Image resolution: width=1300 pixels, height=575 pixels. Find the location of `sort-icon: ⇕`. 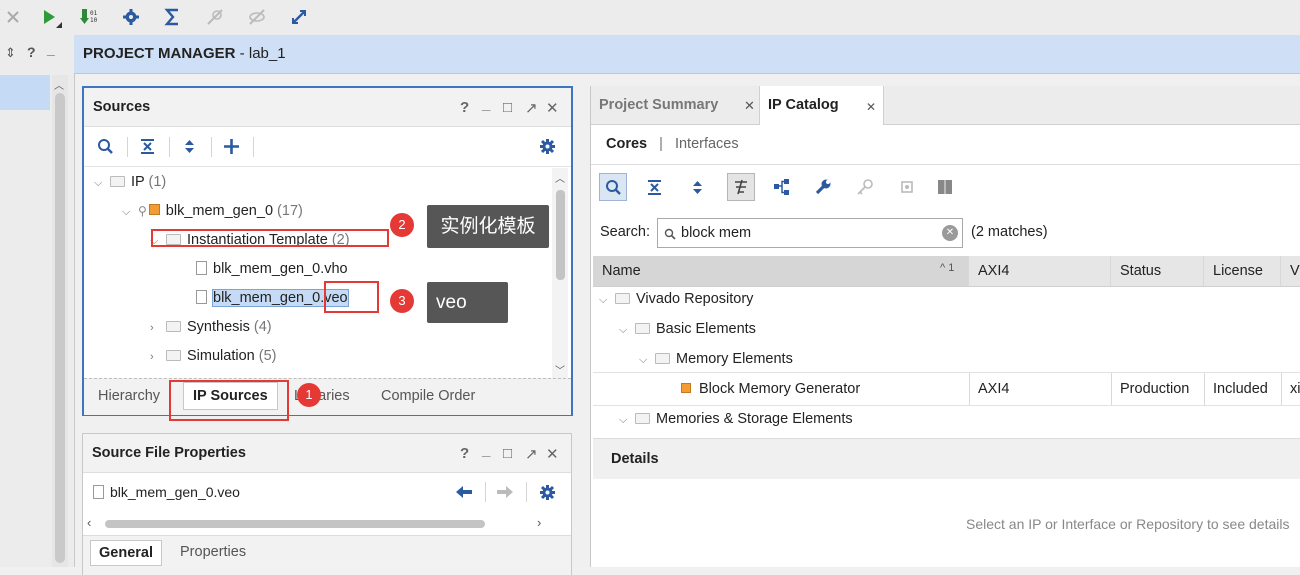

sort-icon: ⇕ is located at coordinates (10, 53).